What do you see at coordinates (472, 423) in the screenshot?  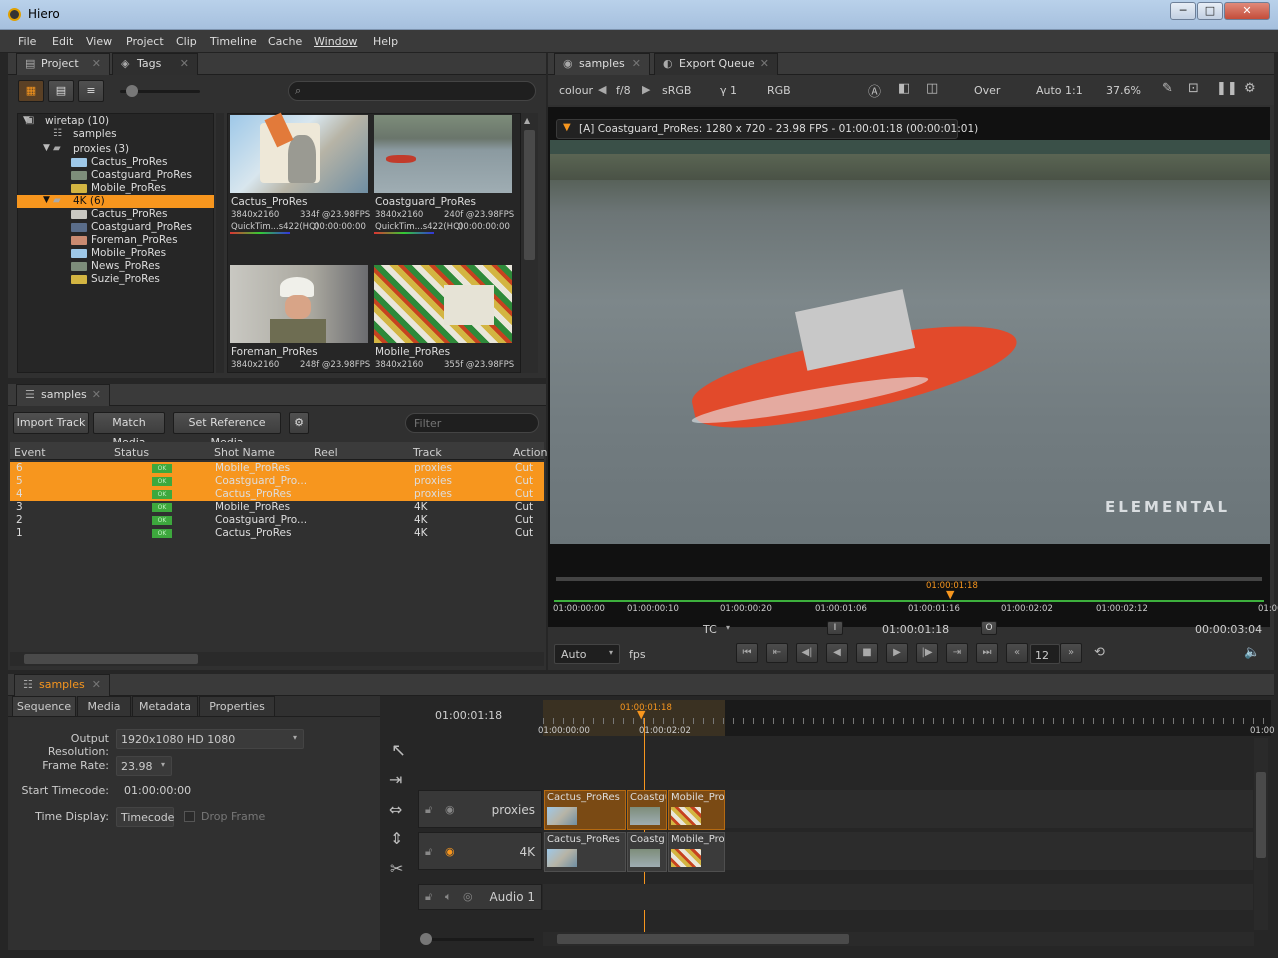 I see `filter-input` at bounding box center [472, 423].